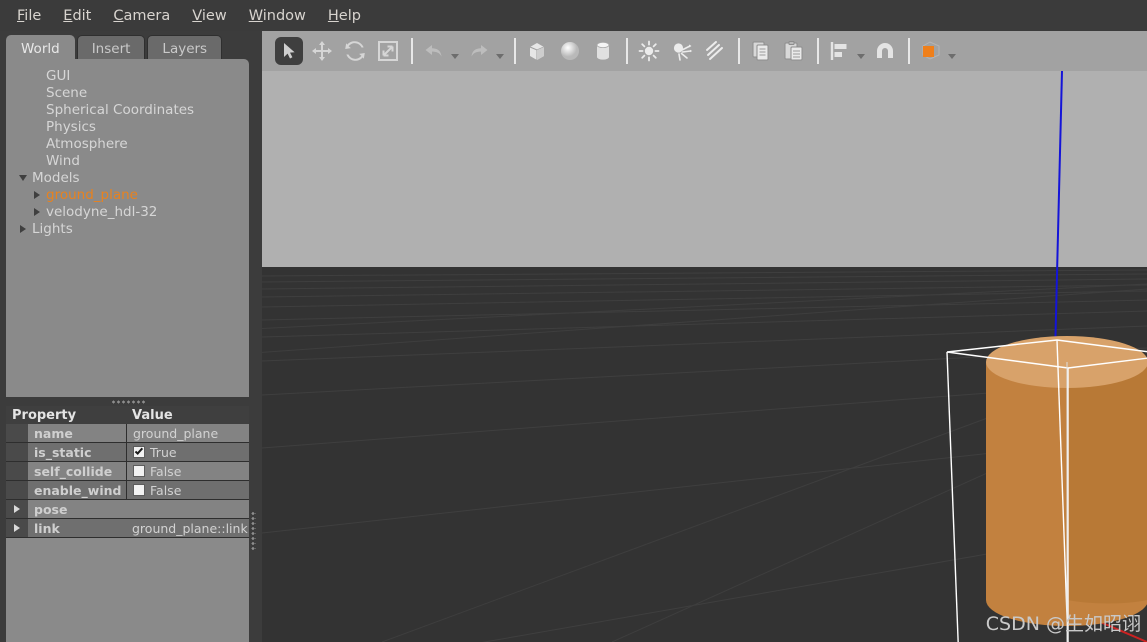  I want to click on align-icon, so click(838, 51).